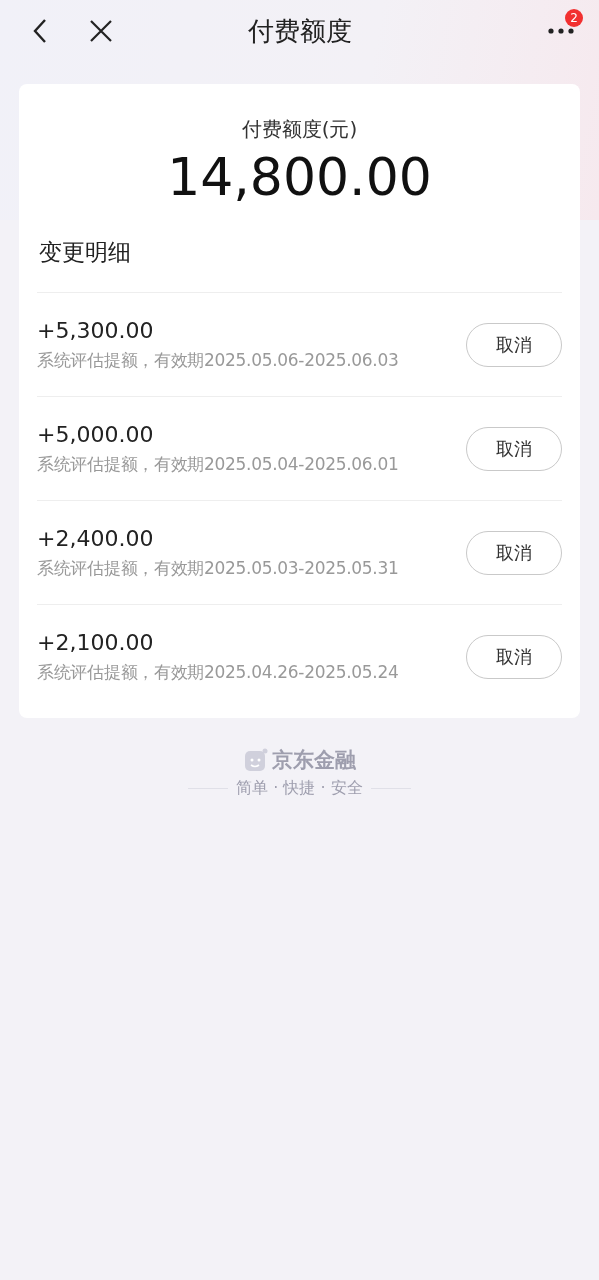  Describe the element at coordinates (313, 760) in the screenshot. I see `brand-name: 京东金融` at that location.